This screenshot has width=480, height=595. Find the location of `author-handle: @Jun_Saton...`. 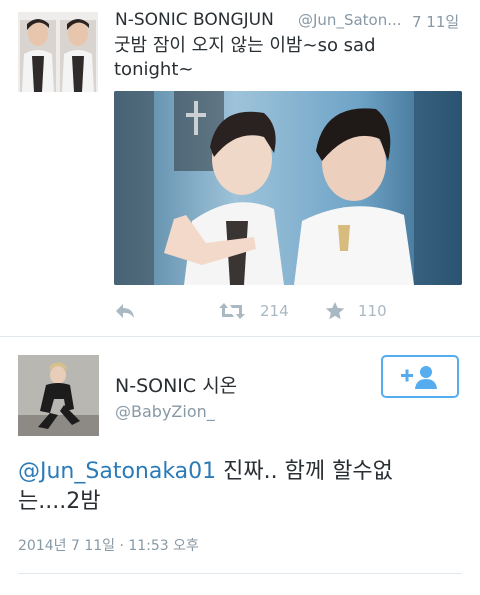

author-handle: @Jun_Saton... is located at coordinates (350, 20).